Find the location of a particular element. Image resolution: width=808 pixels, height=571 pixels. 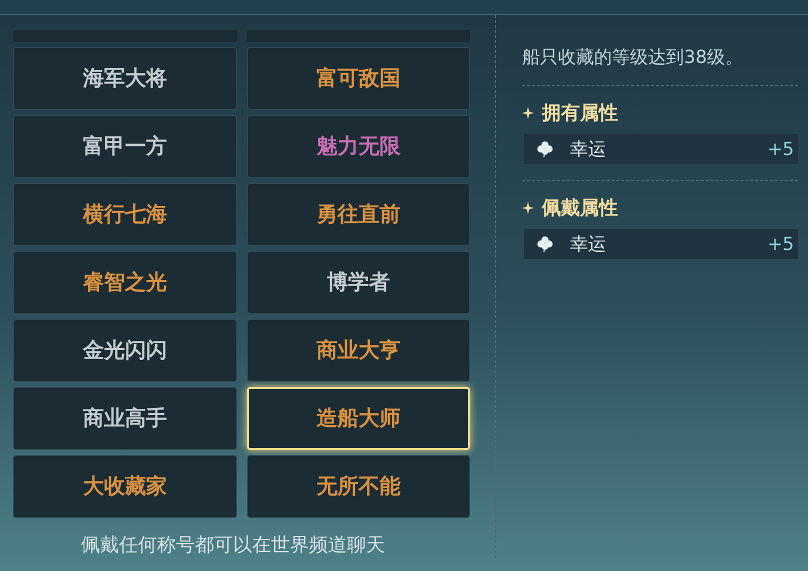

title-tile: 富甲一方 is located at coordinates (125, 146).